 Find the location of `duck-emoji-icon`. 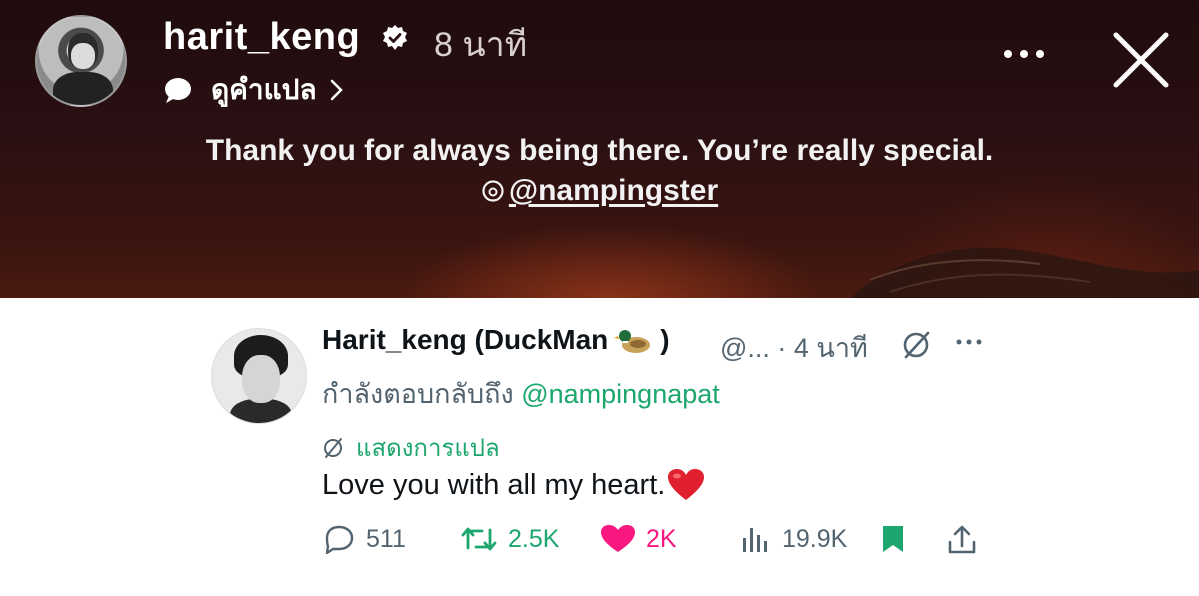

duck-emoji-icon is located at coordinates (632, 341).